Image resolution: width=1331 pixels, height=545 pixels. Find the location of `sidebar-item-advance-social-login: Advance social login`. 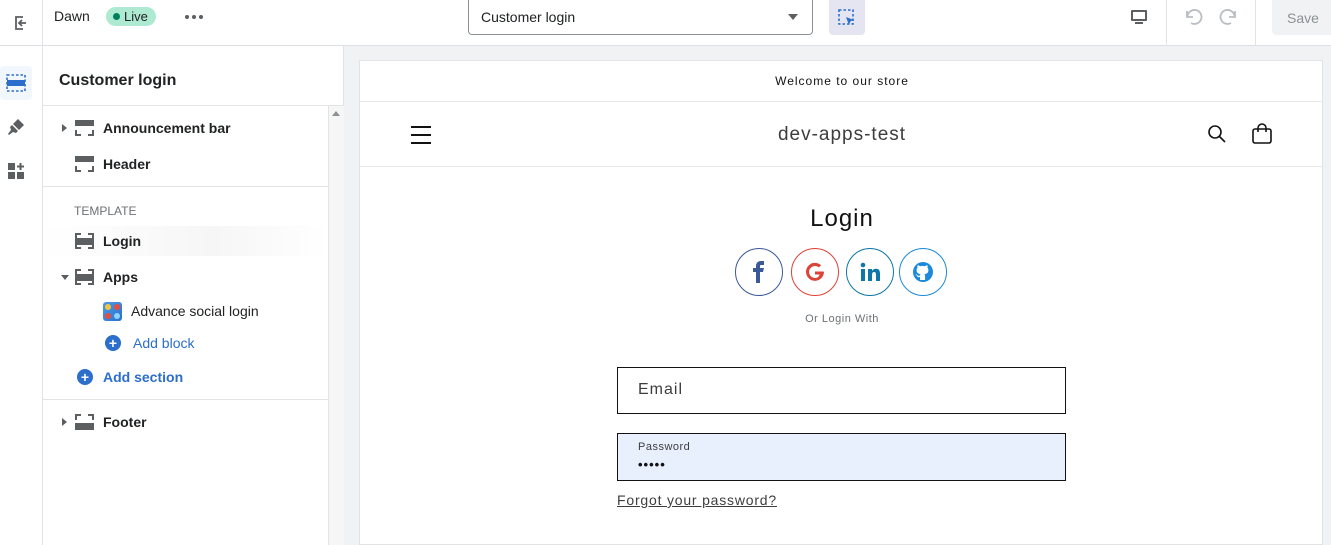

sidebar-item-advance-social-login: Advance social login is located at coordinates (185, 311).